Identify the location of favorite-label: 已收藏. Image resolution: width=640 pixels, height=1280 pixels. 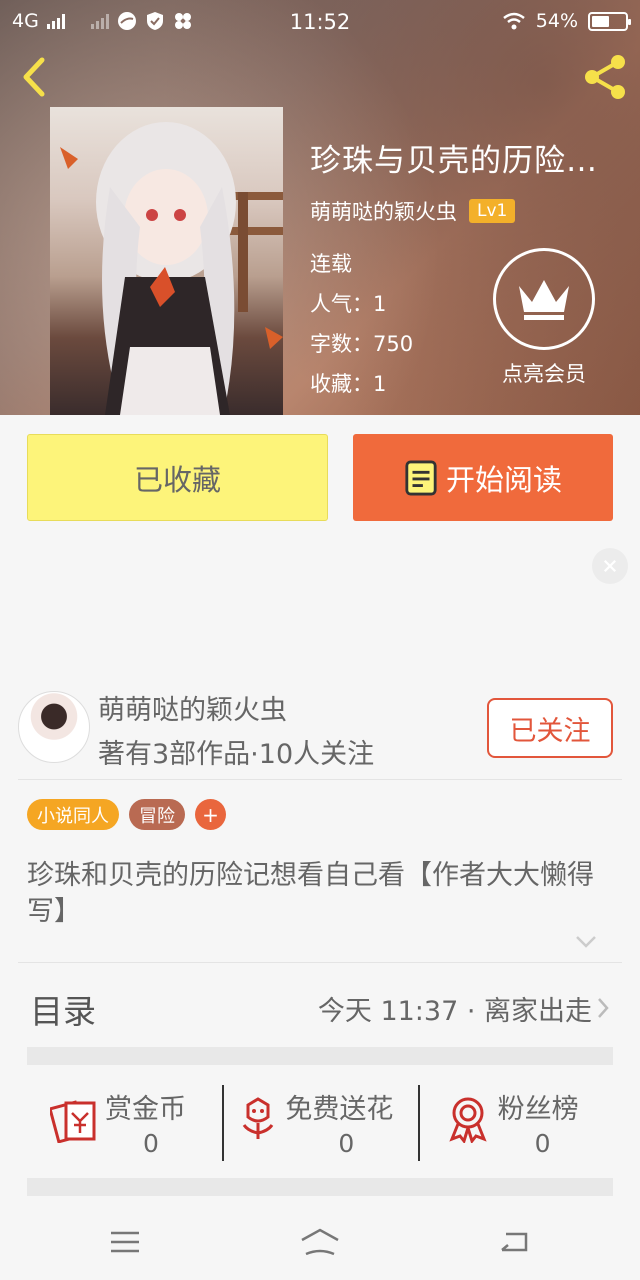
(177, 479).